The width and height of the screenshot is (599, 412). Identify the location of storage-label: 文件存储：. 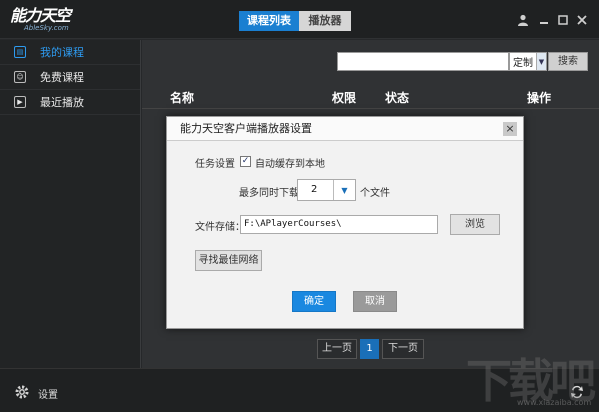
(220, 227).